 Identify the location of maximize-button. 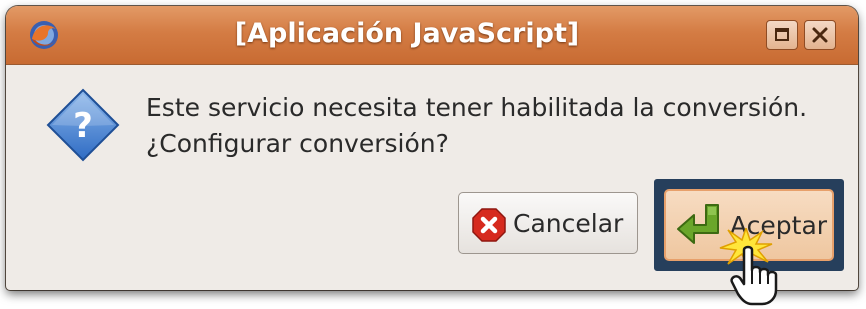
(782, 35).